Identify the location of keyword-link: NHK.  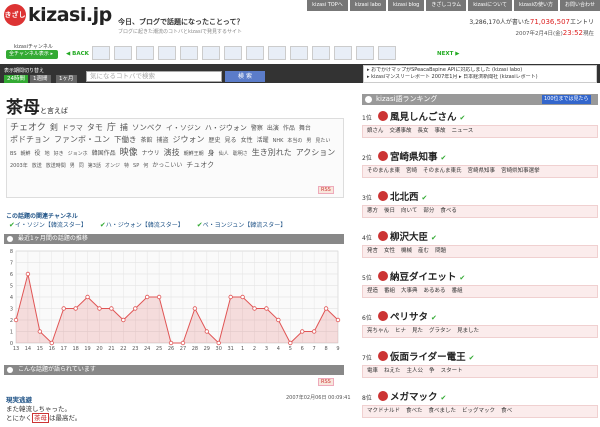
(278, 141).